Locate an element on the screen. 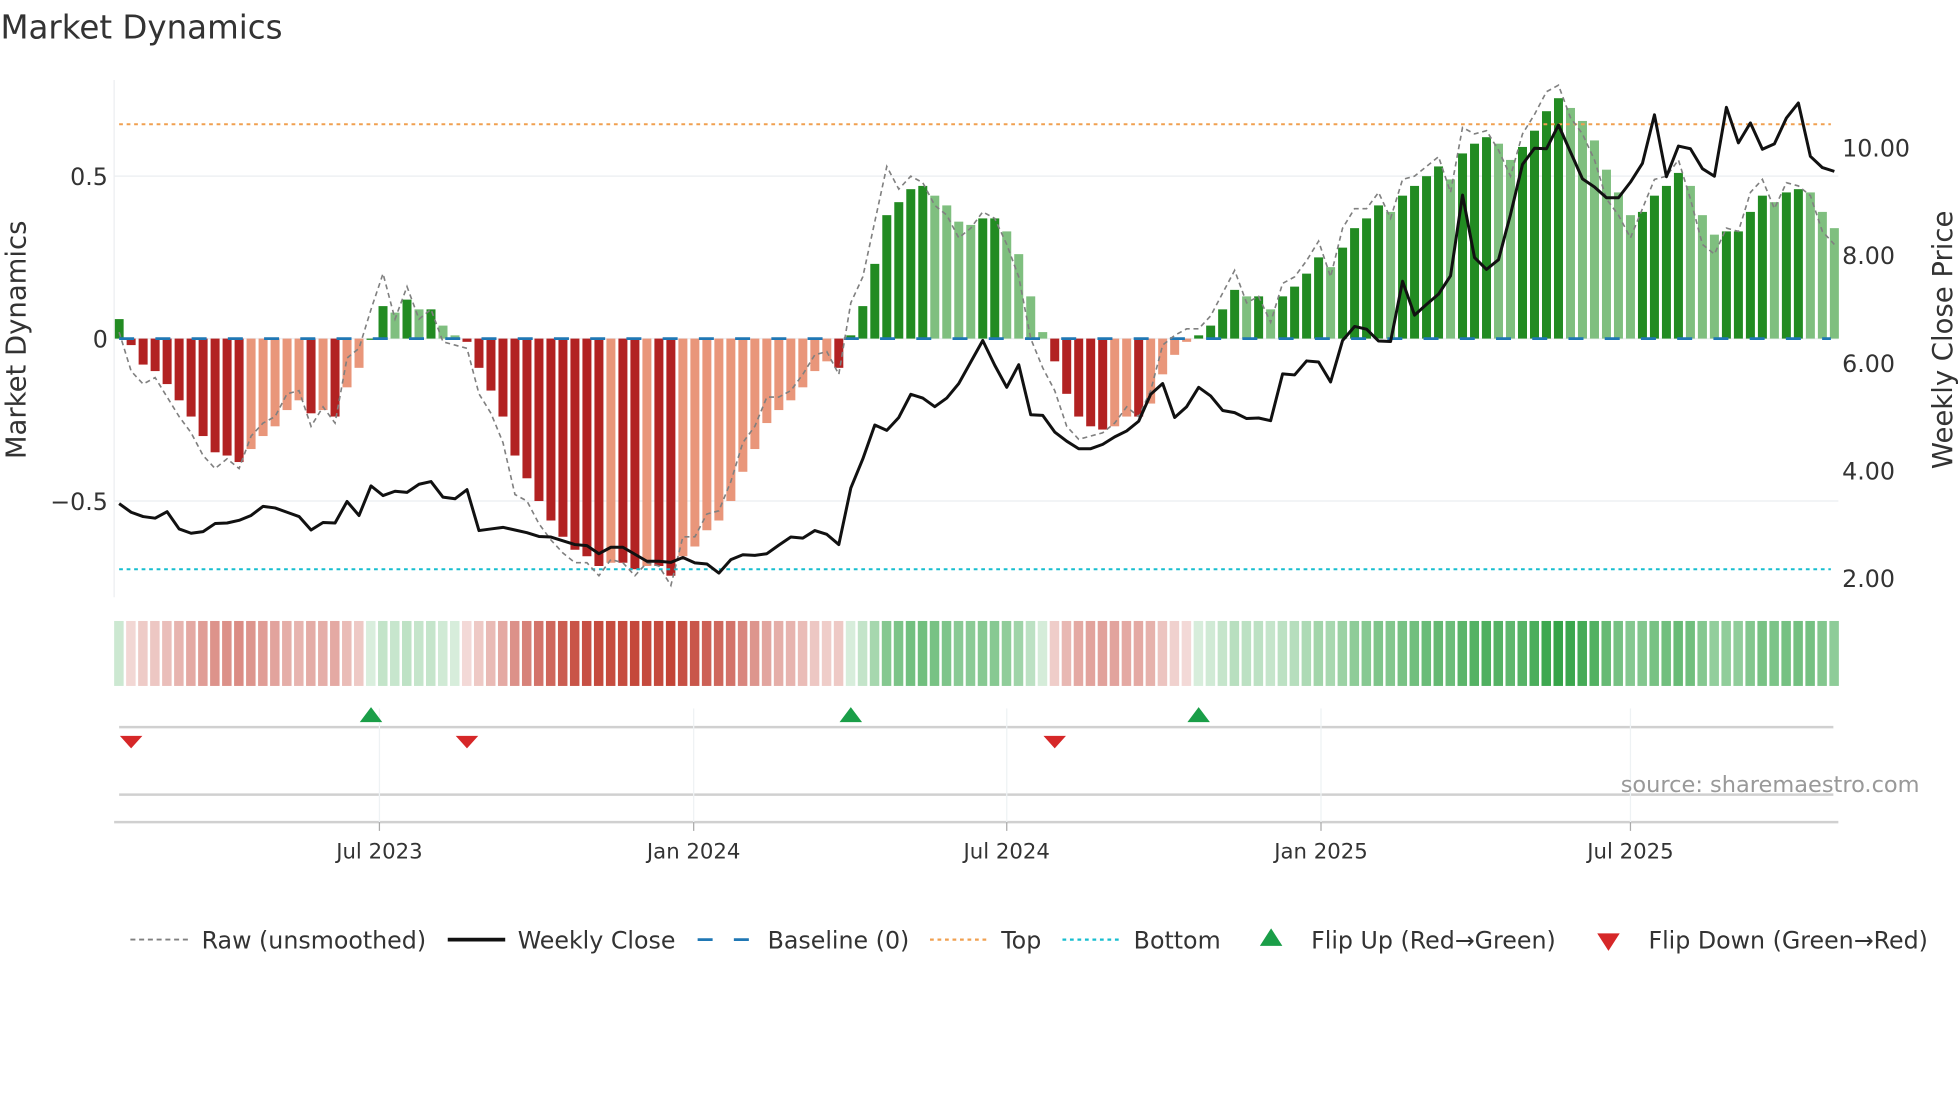 The image size is (1960, 1102). legend-raw-label: Raw (unsmoothed) is located at coordinates (314, 940).